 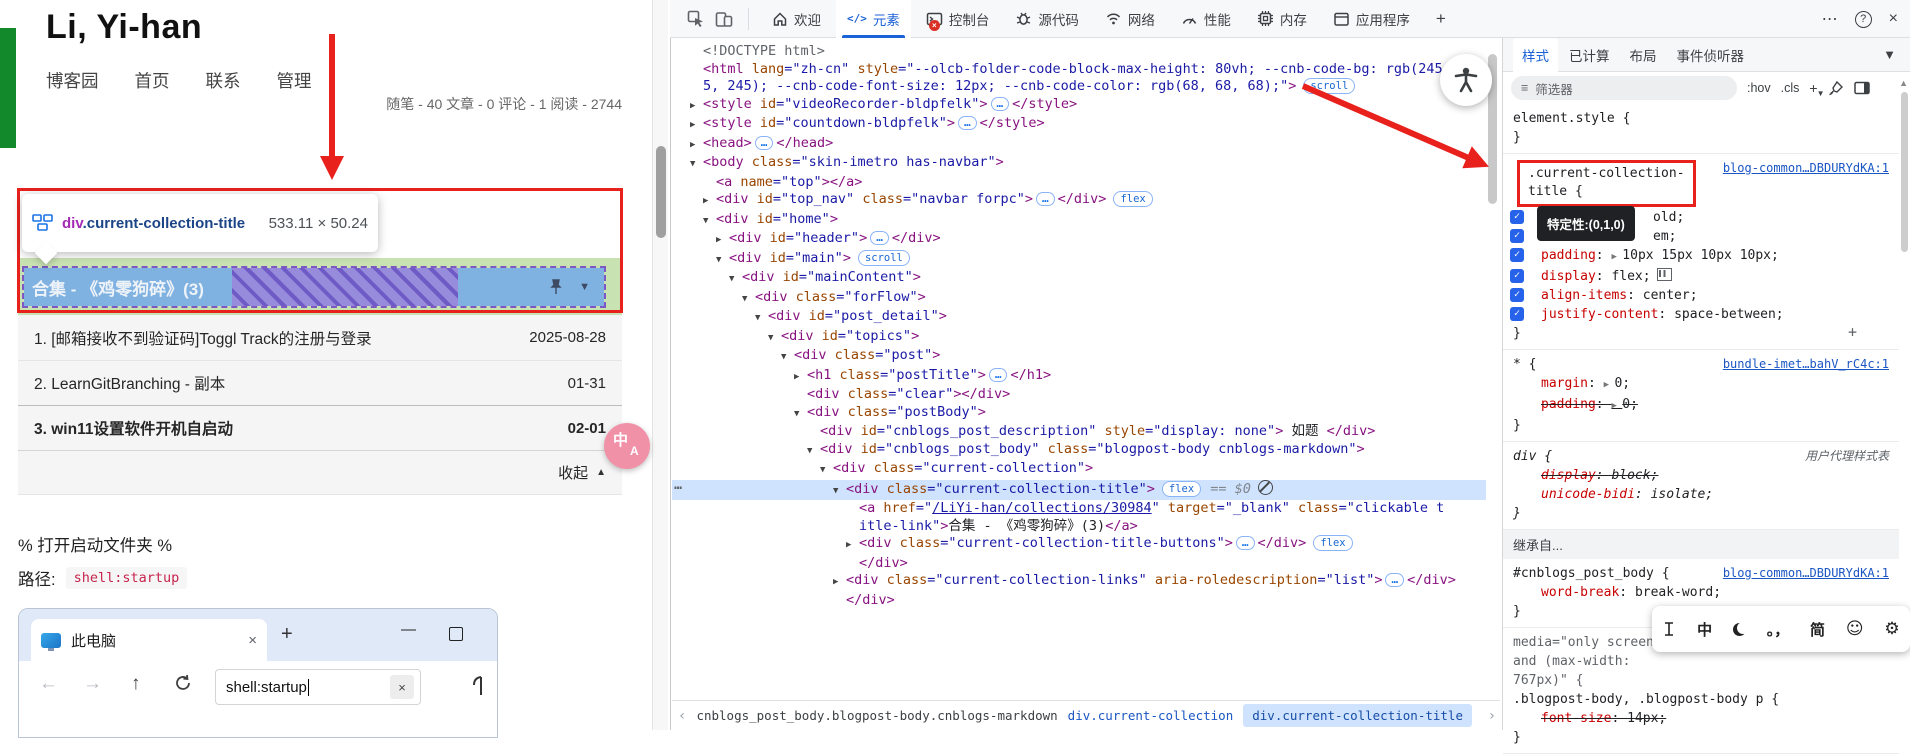 I want to click on tab-console: × 控制台, so click(x=958, y=19).